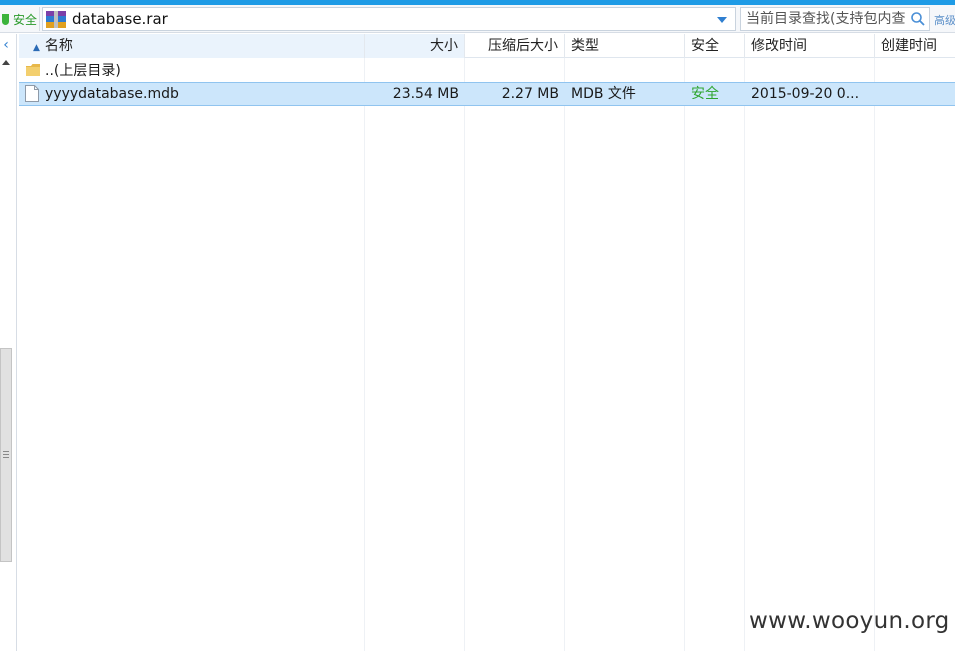  Describe the element at coordinates (56, 19) in the screenshot. I see `rar-archive-icon` at that location.